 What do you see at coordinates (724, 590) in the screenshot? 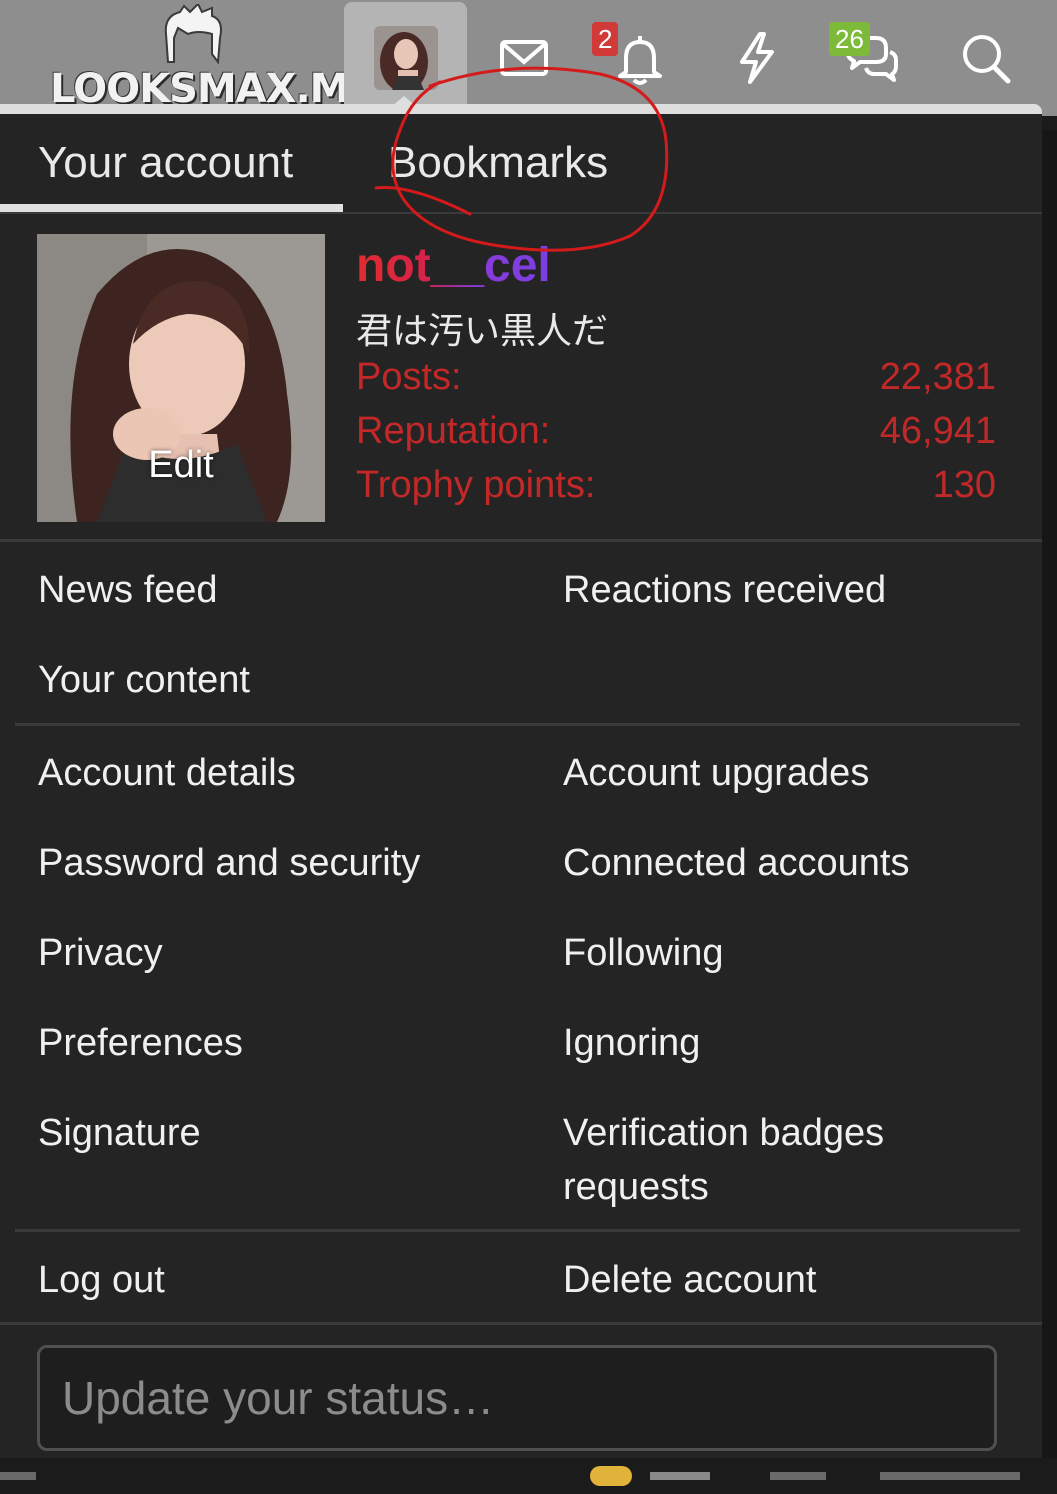
I see `link-reactions-received: Reactions received` at bounding box center [724, 590].